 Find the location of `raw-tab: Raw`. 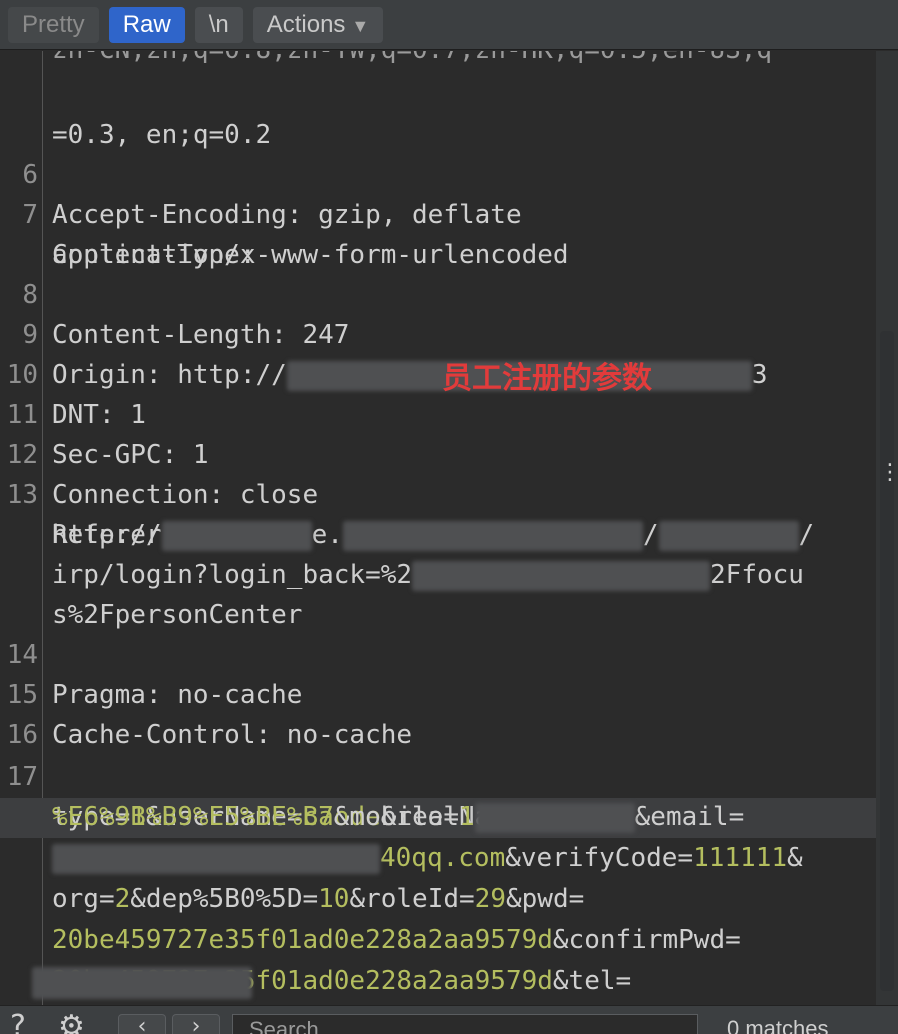

raw-tab: Raw is located at coordinates (146, 24).